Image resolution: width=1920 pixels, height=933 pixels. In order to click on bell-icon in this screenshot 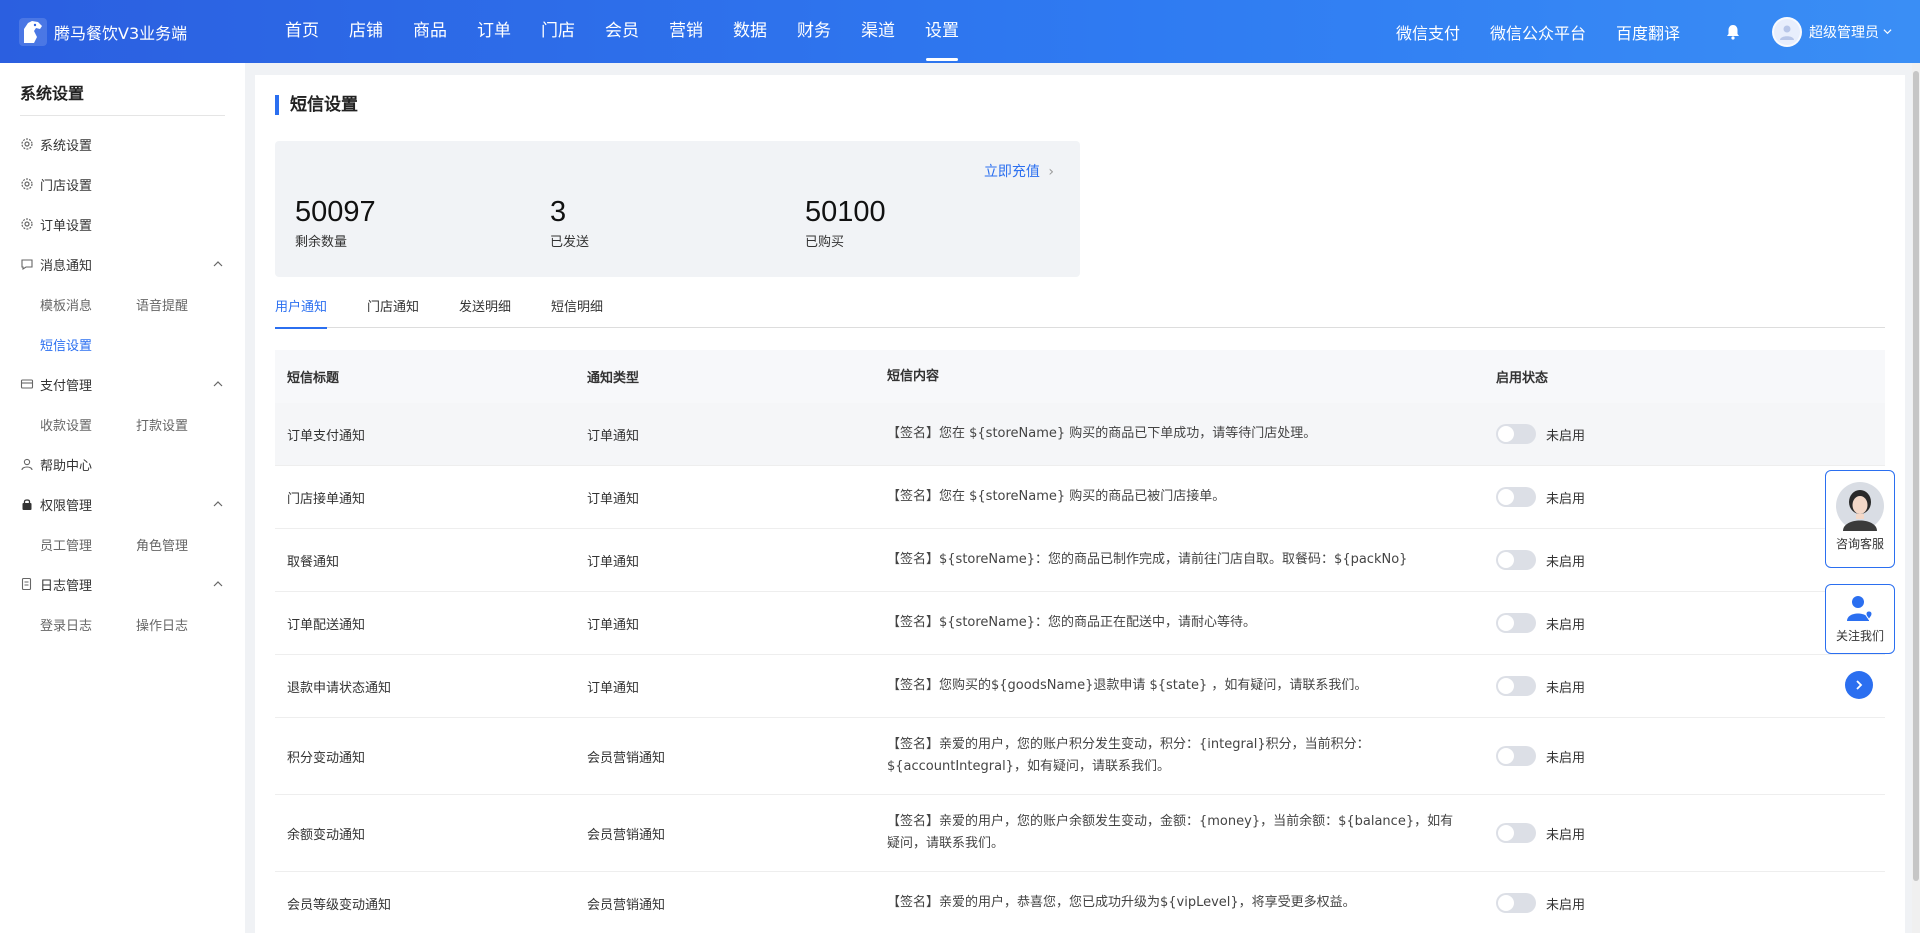, I will do `click(1733, 32)`.